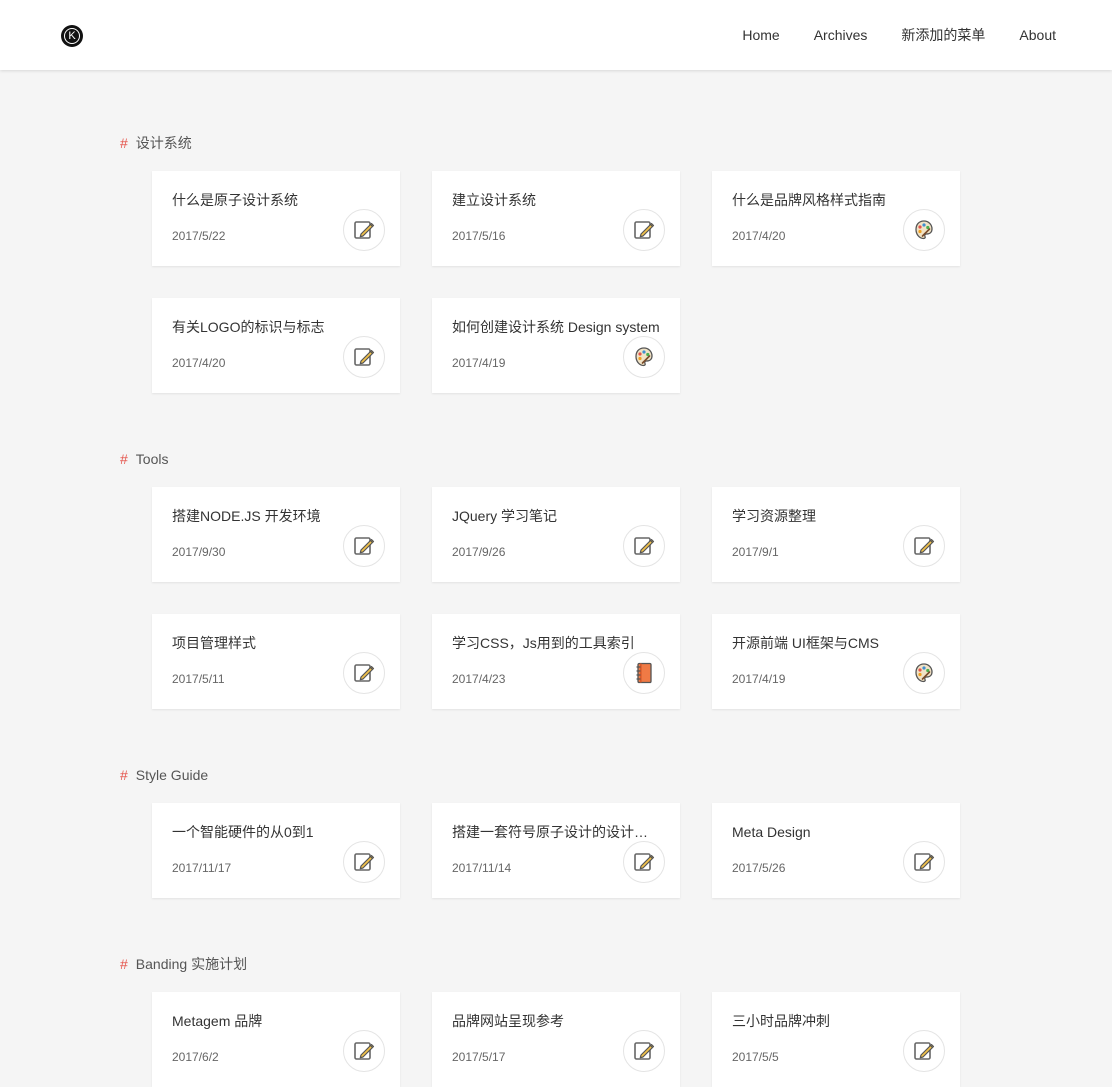  Describe the element at coordinates (841, 35) in the screenshot. I see `nav-archives: Archives` at that location.